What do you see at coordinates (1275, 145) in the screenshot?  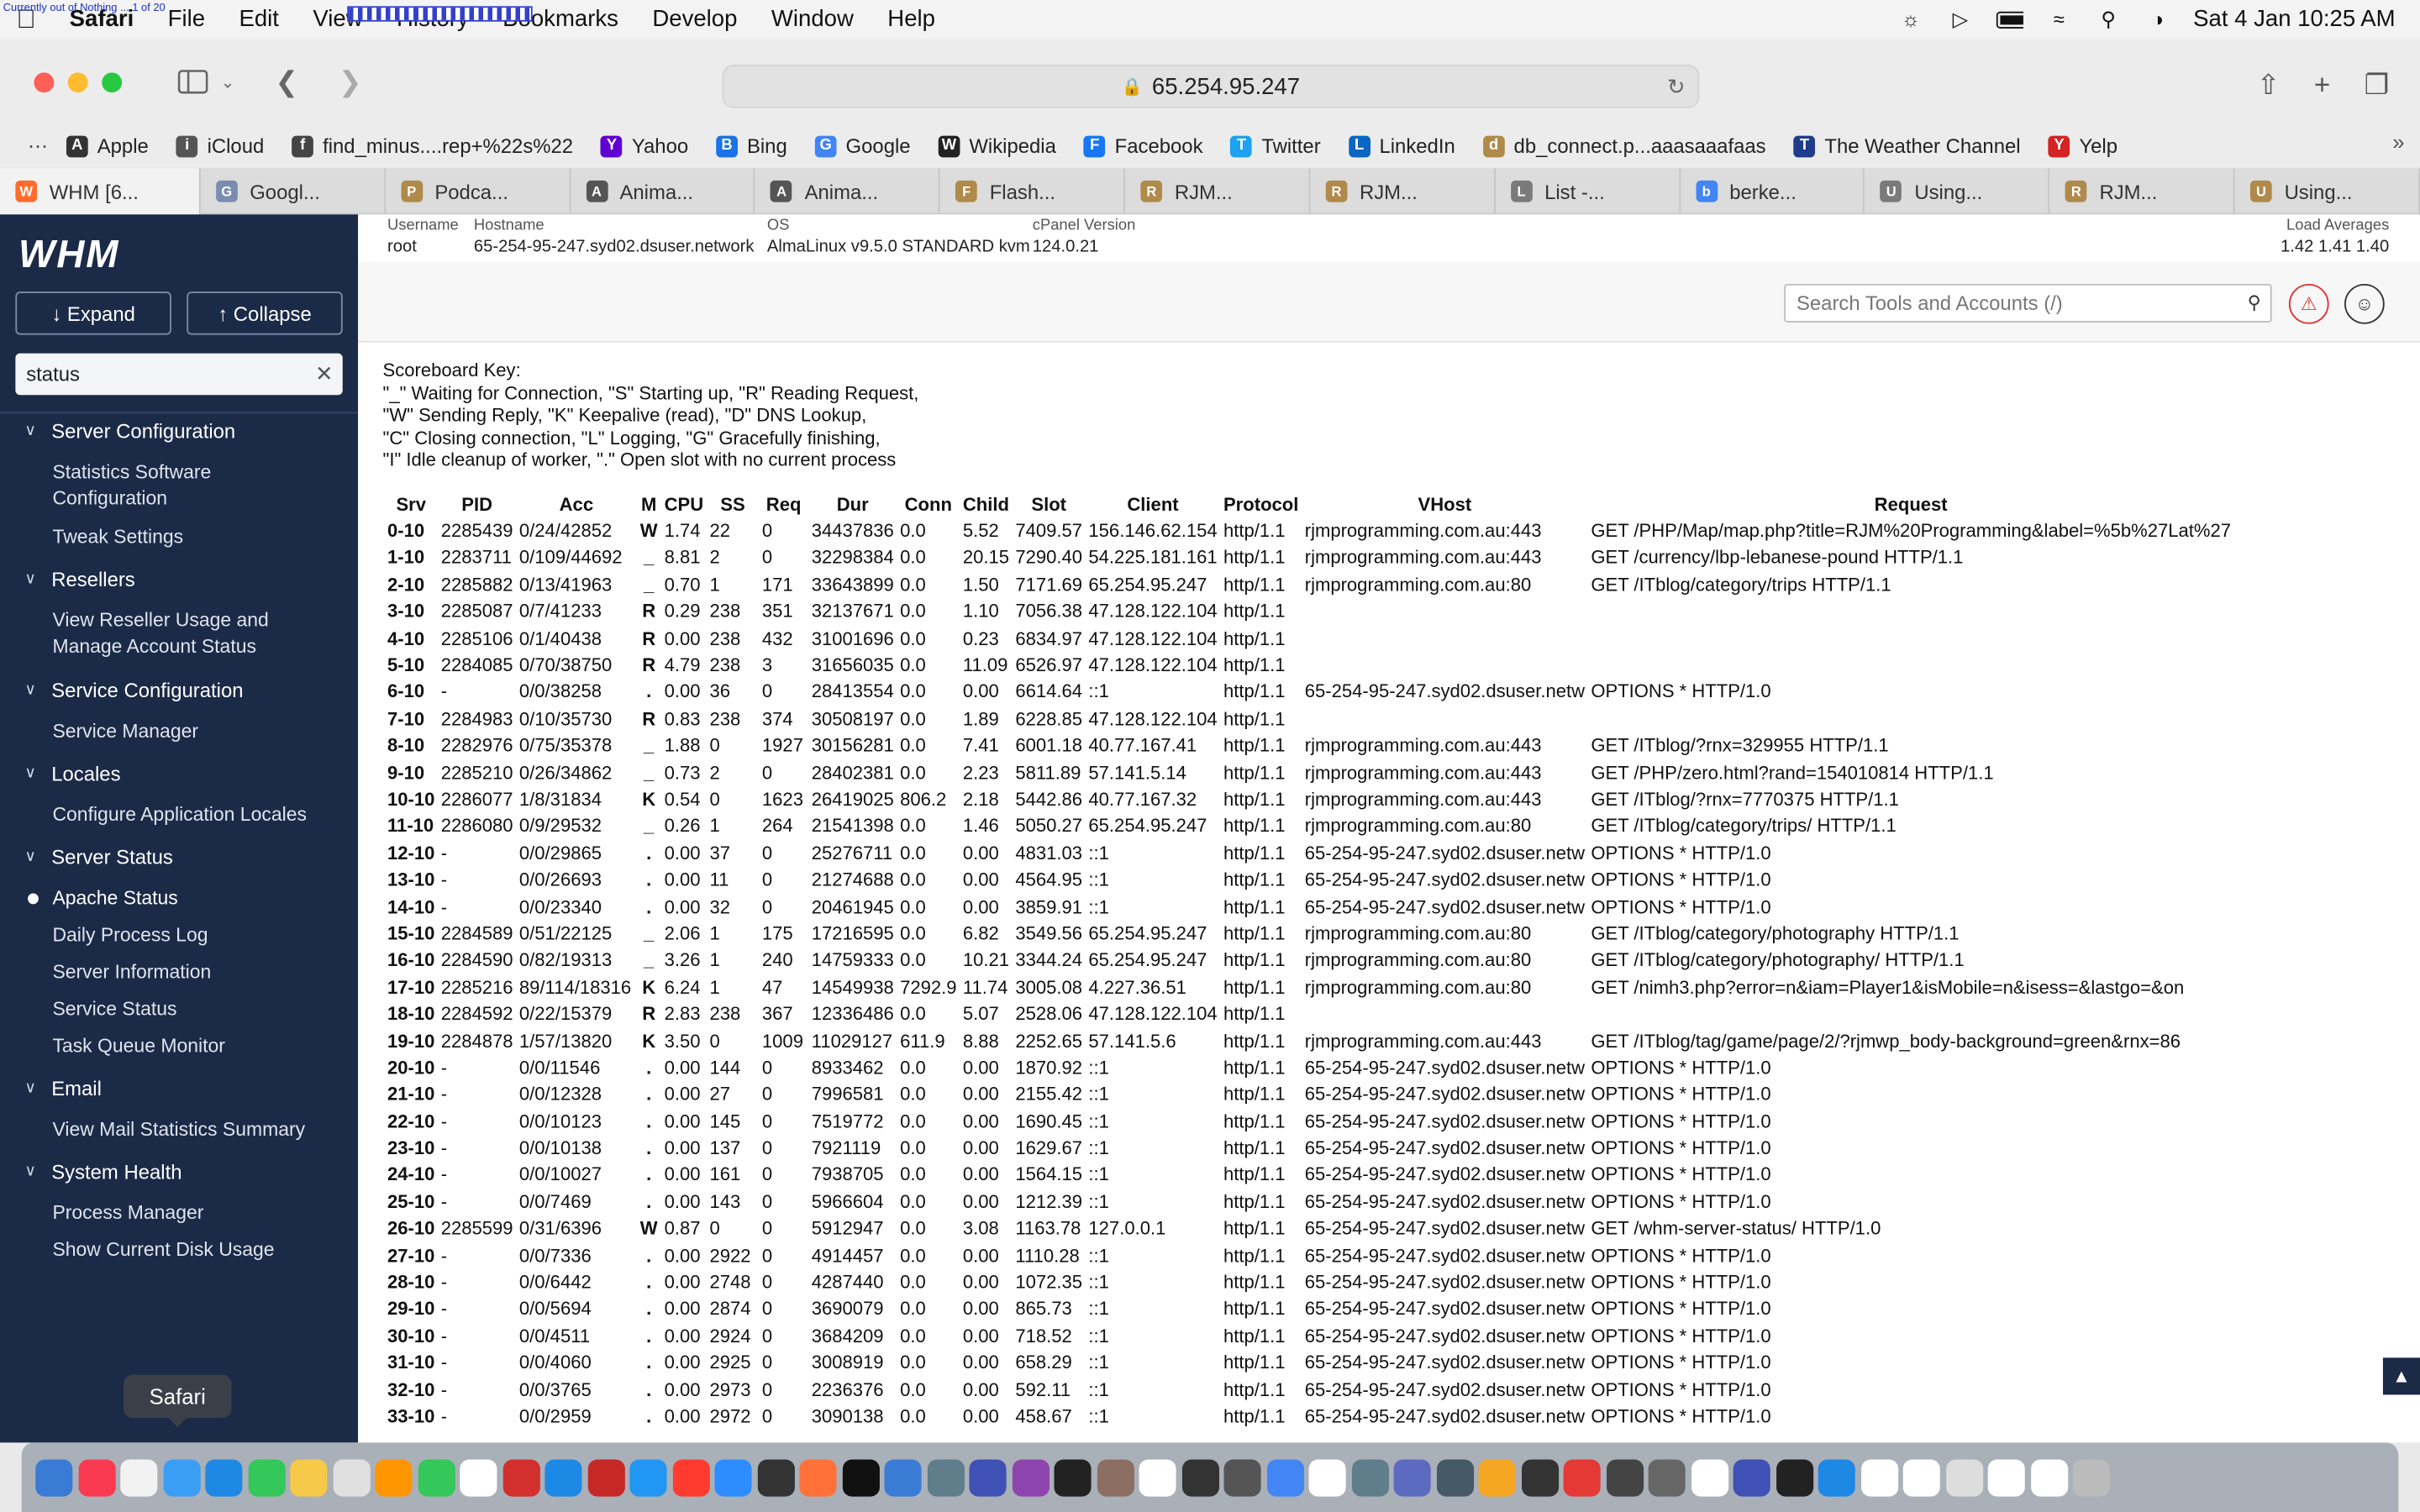 I see `bookmark-twitter: T Twitter` at bounding box center [1275, 145].